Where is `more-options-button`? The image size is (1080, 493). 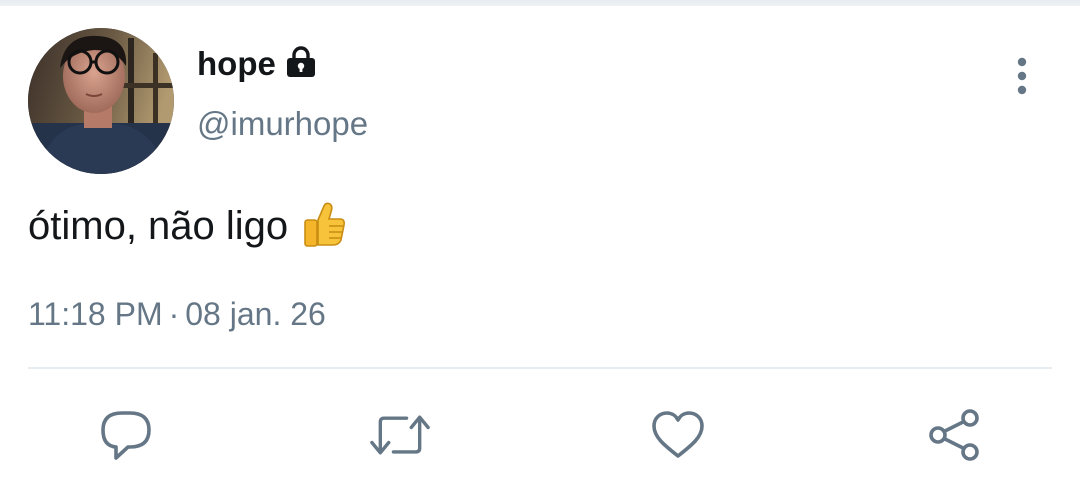 more-options-button is located at coordinates (1022, 76).